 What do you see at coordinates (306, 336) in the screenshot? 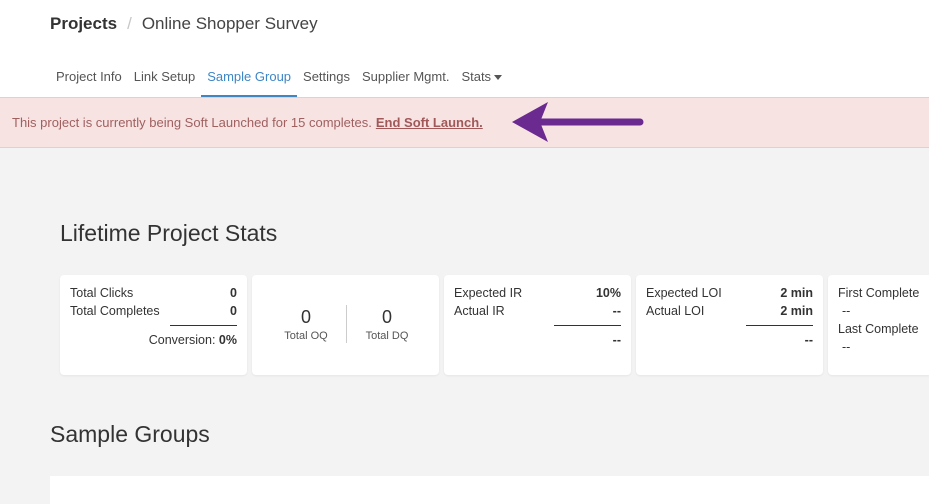
I see `total-oq-label: Total OQ` at bounding box center [306, 336].